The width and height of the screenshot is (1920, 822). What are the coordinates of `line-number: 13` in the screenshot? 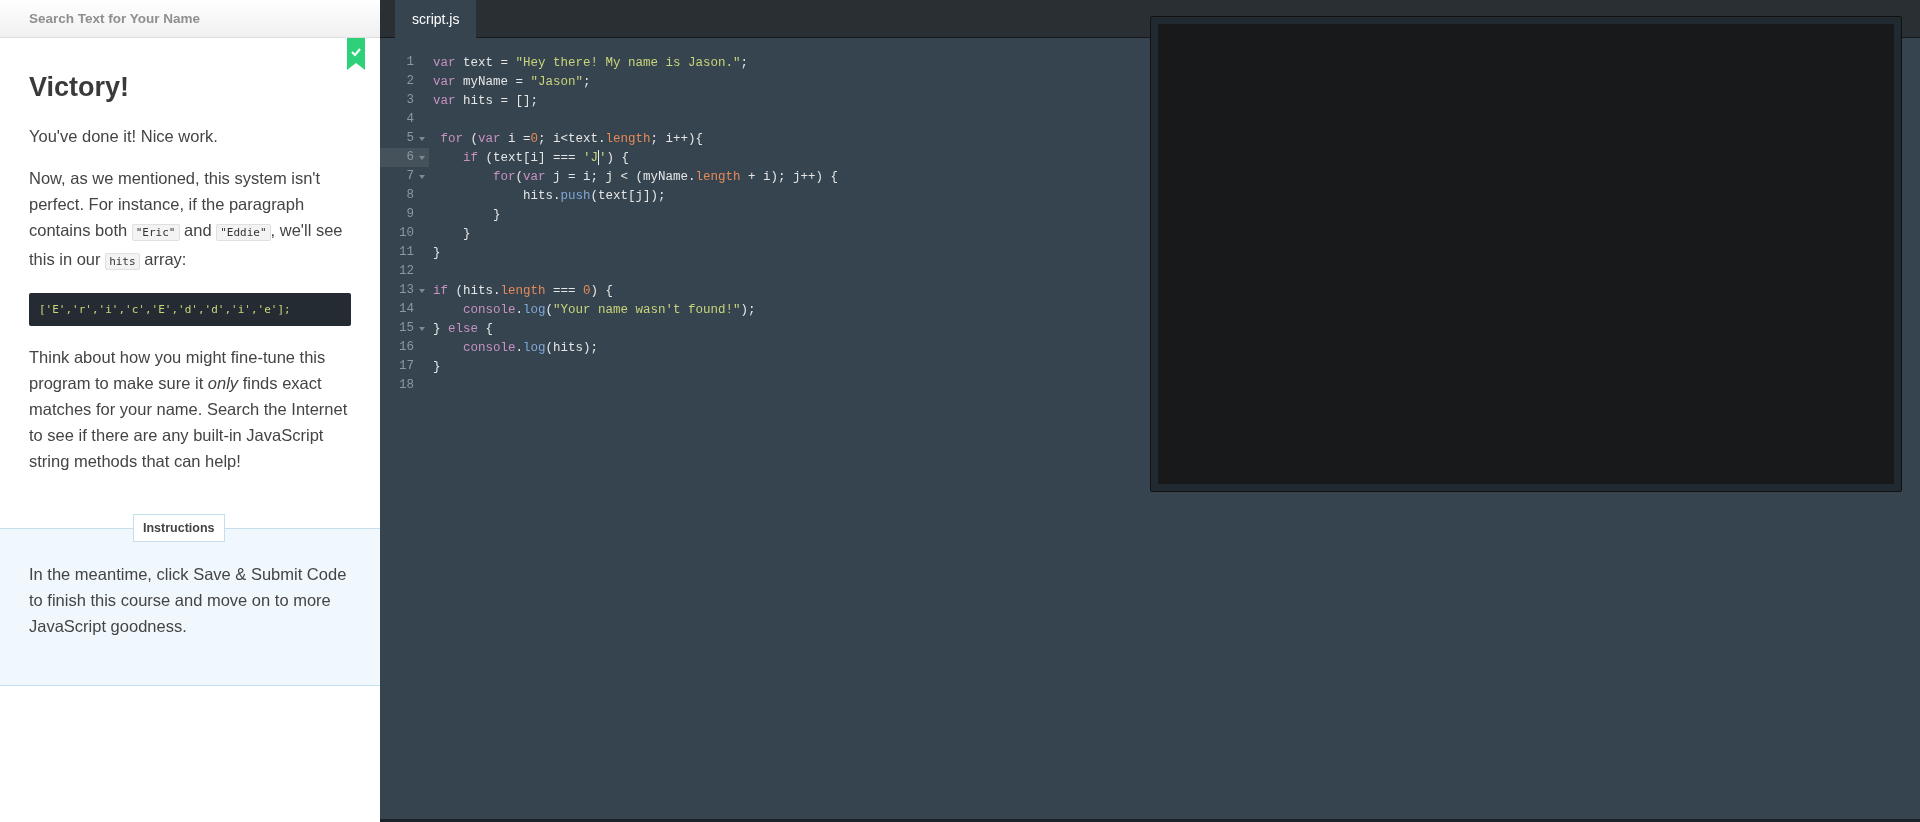 It's located at (404, 290).